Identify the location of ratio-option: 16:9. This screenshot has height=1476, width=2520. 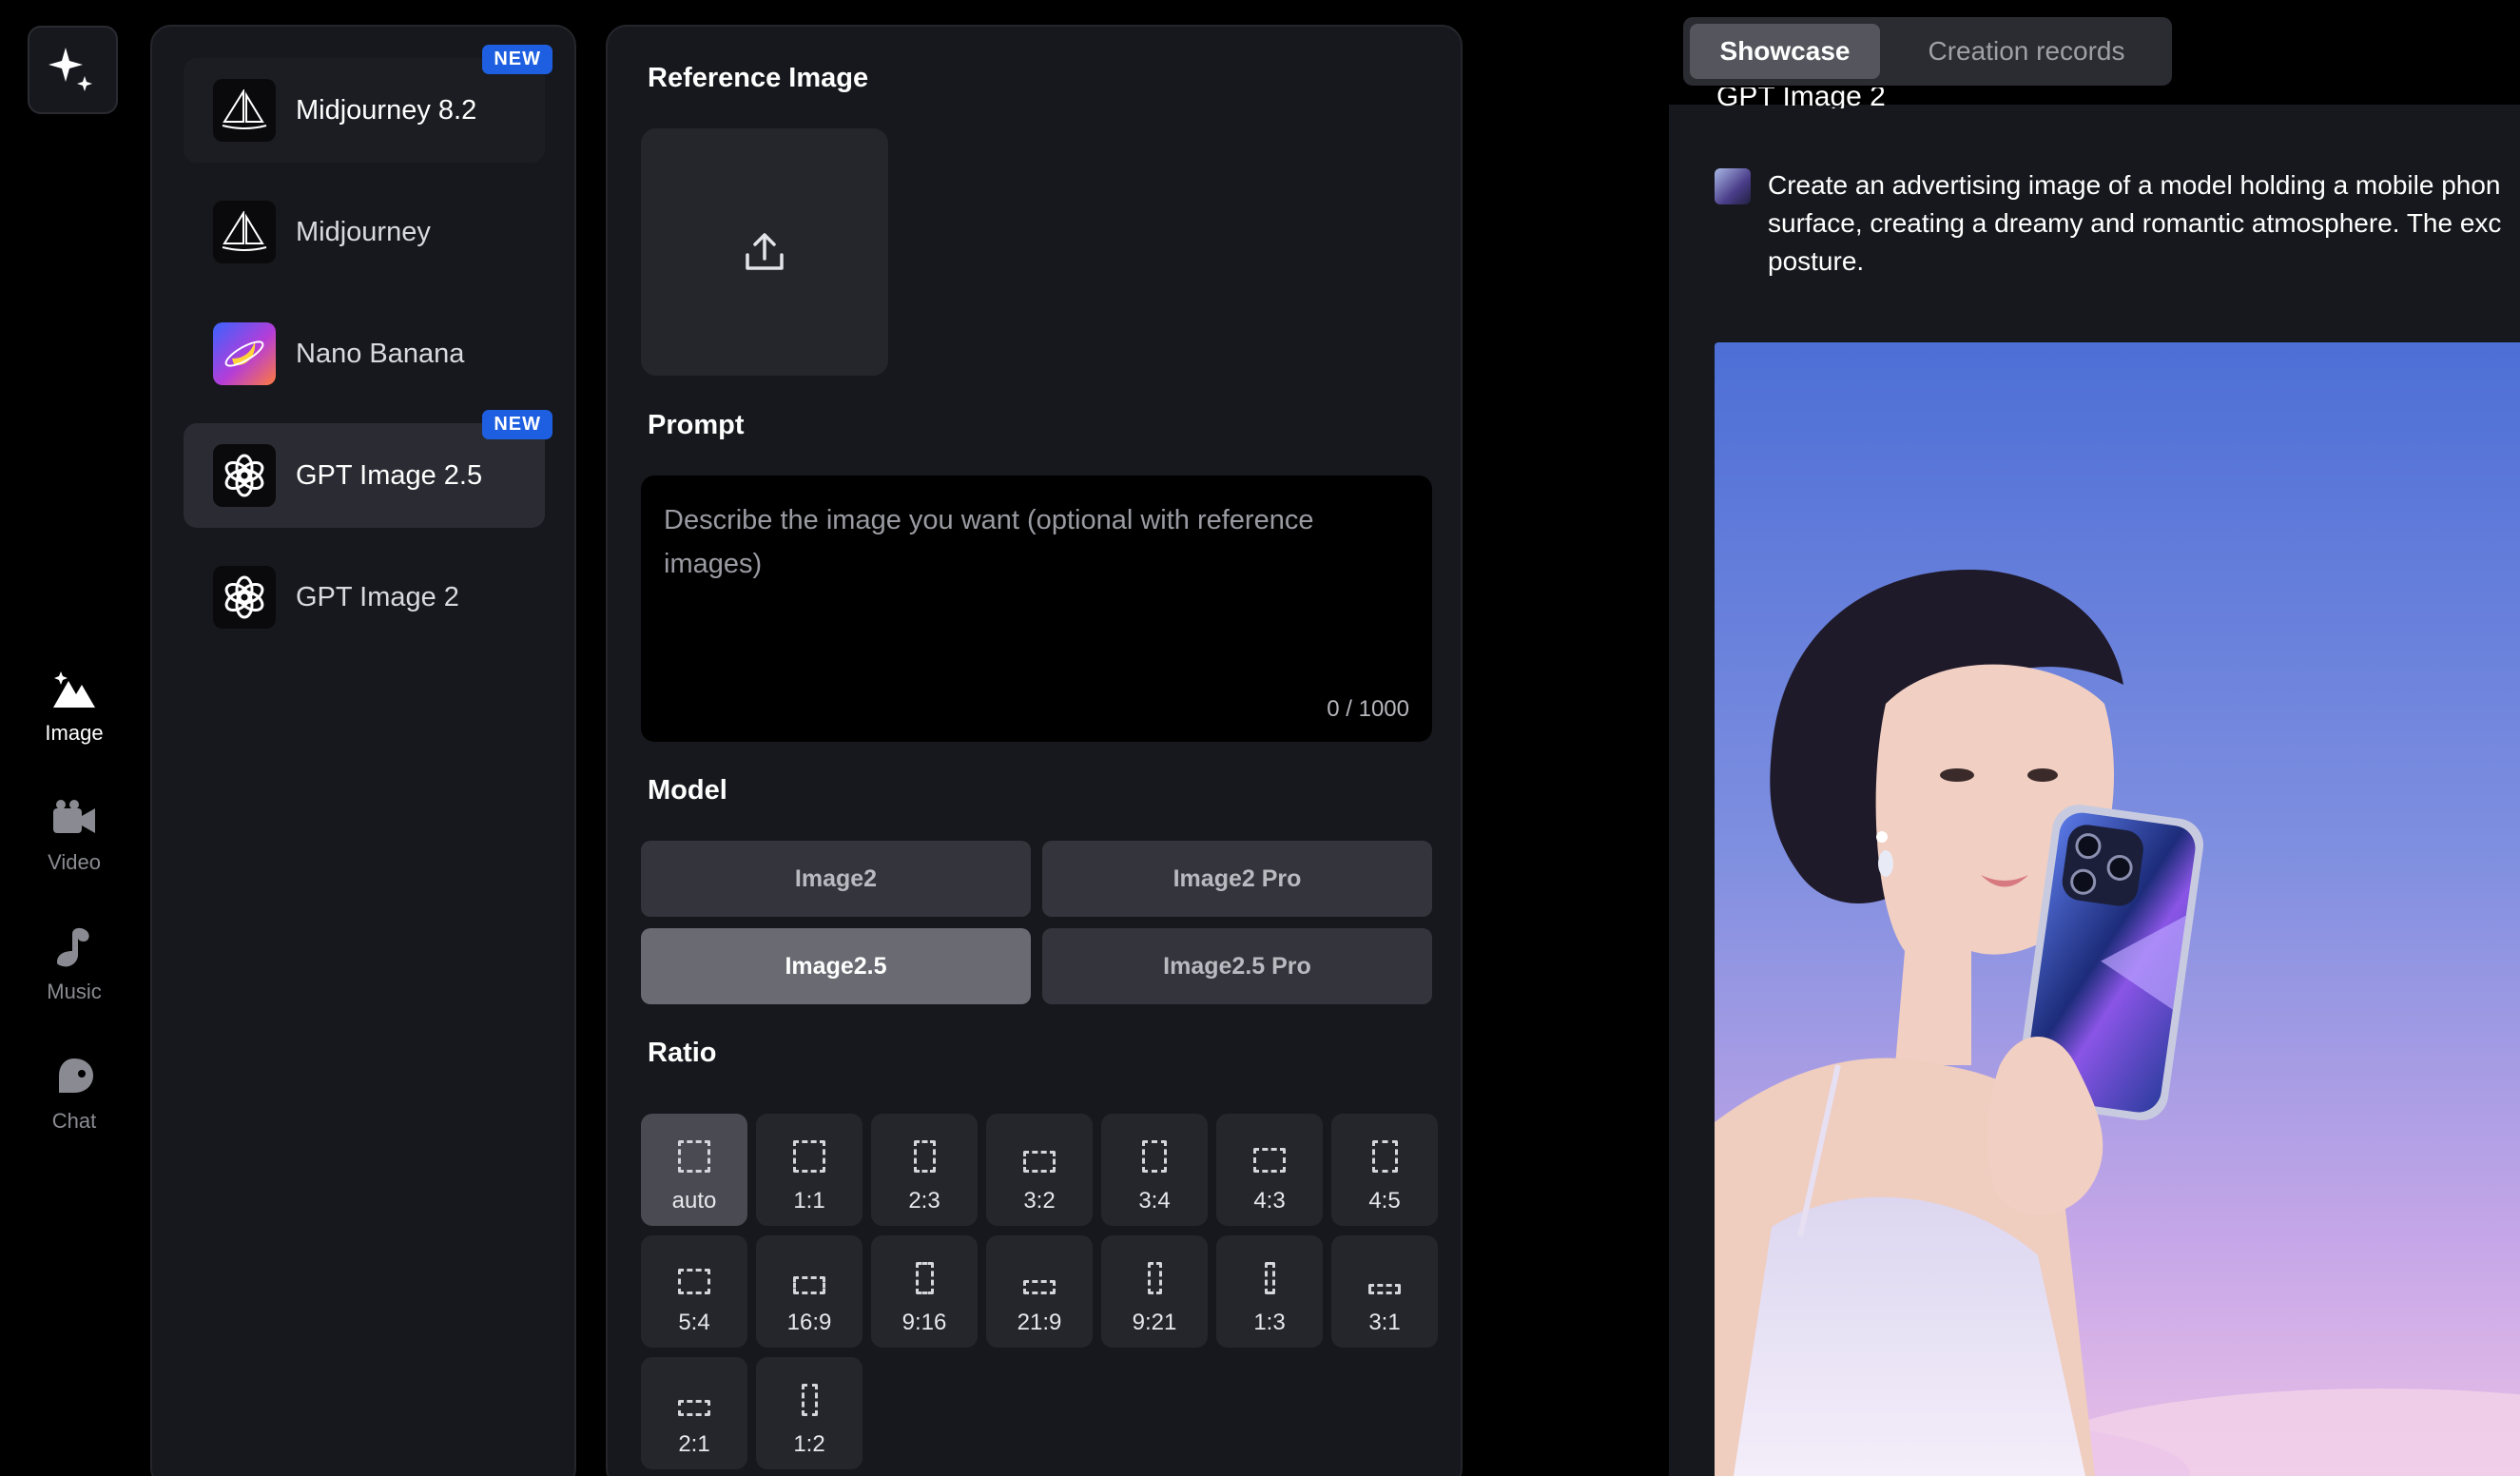
(810, 1291).